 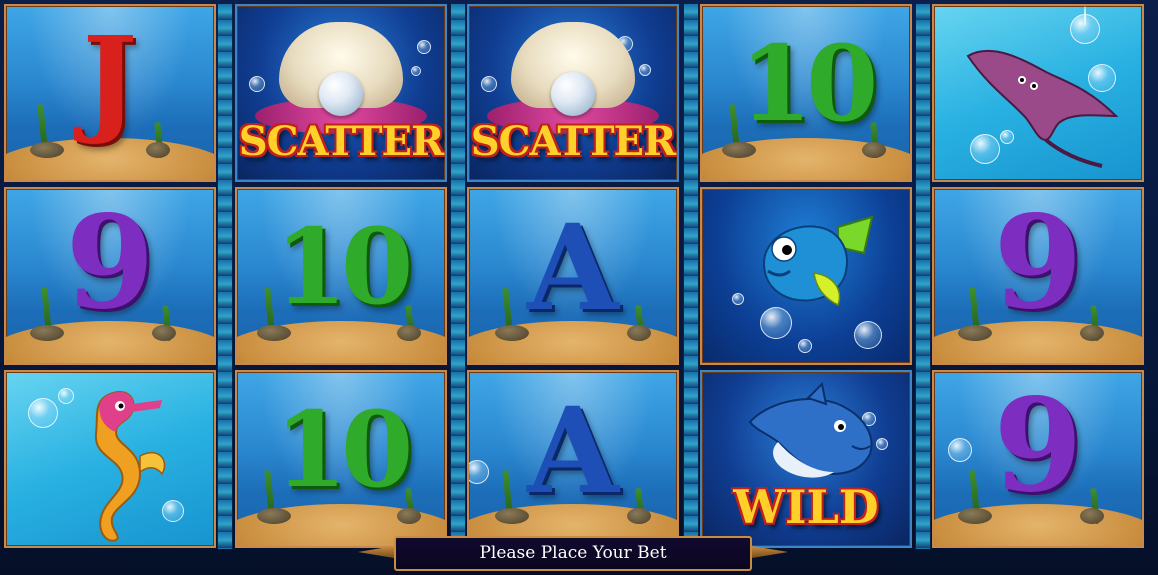 I want to click on dolphin-icon, so click(x=810, y=430).